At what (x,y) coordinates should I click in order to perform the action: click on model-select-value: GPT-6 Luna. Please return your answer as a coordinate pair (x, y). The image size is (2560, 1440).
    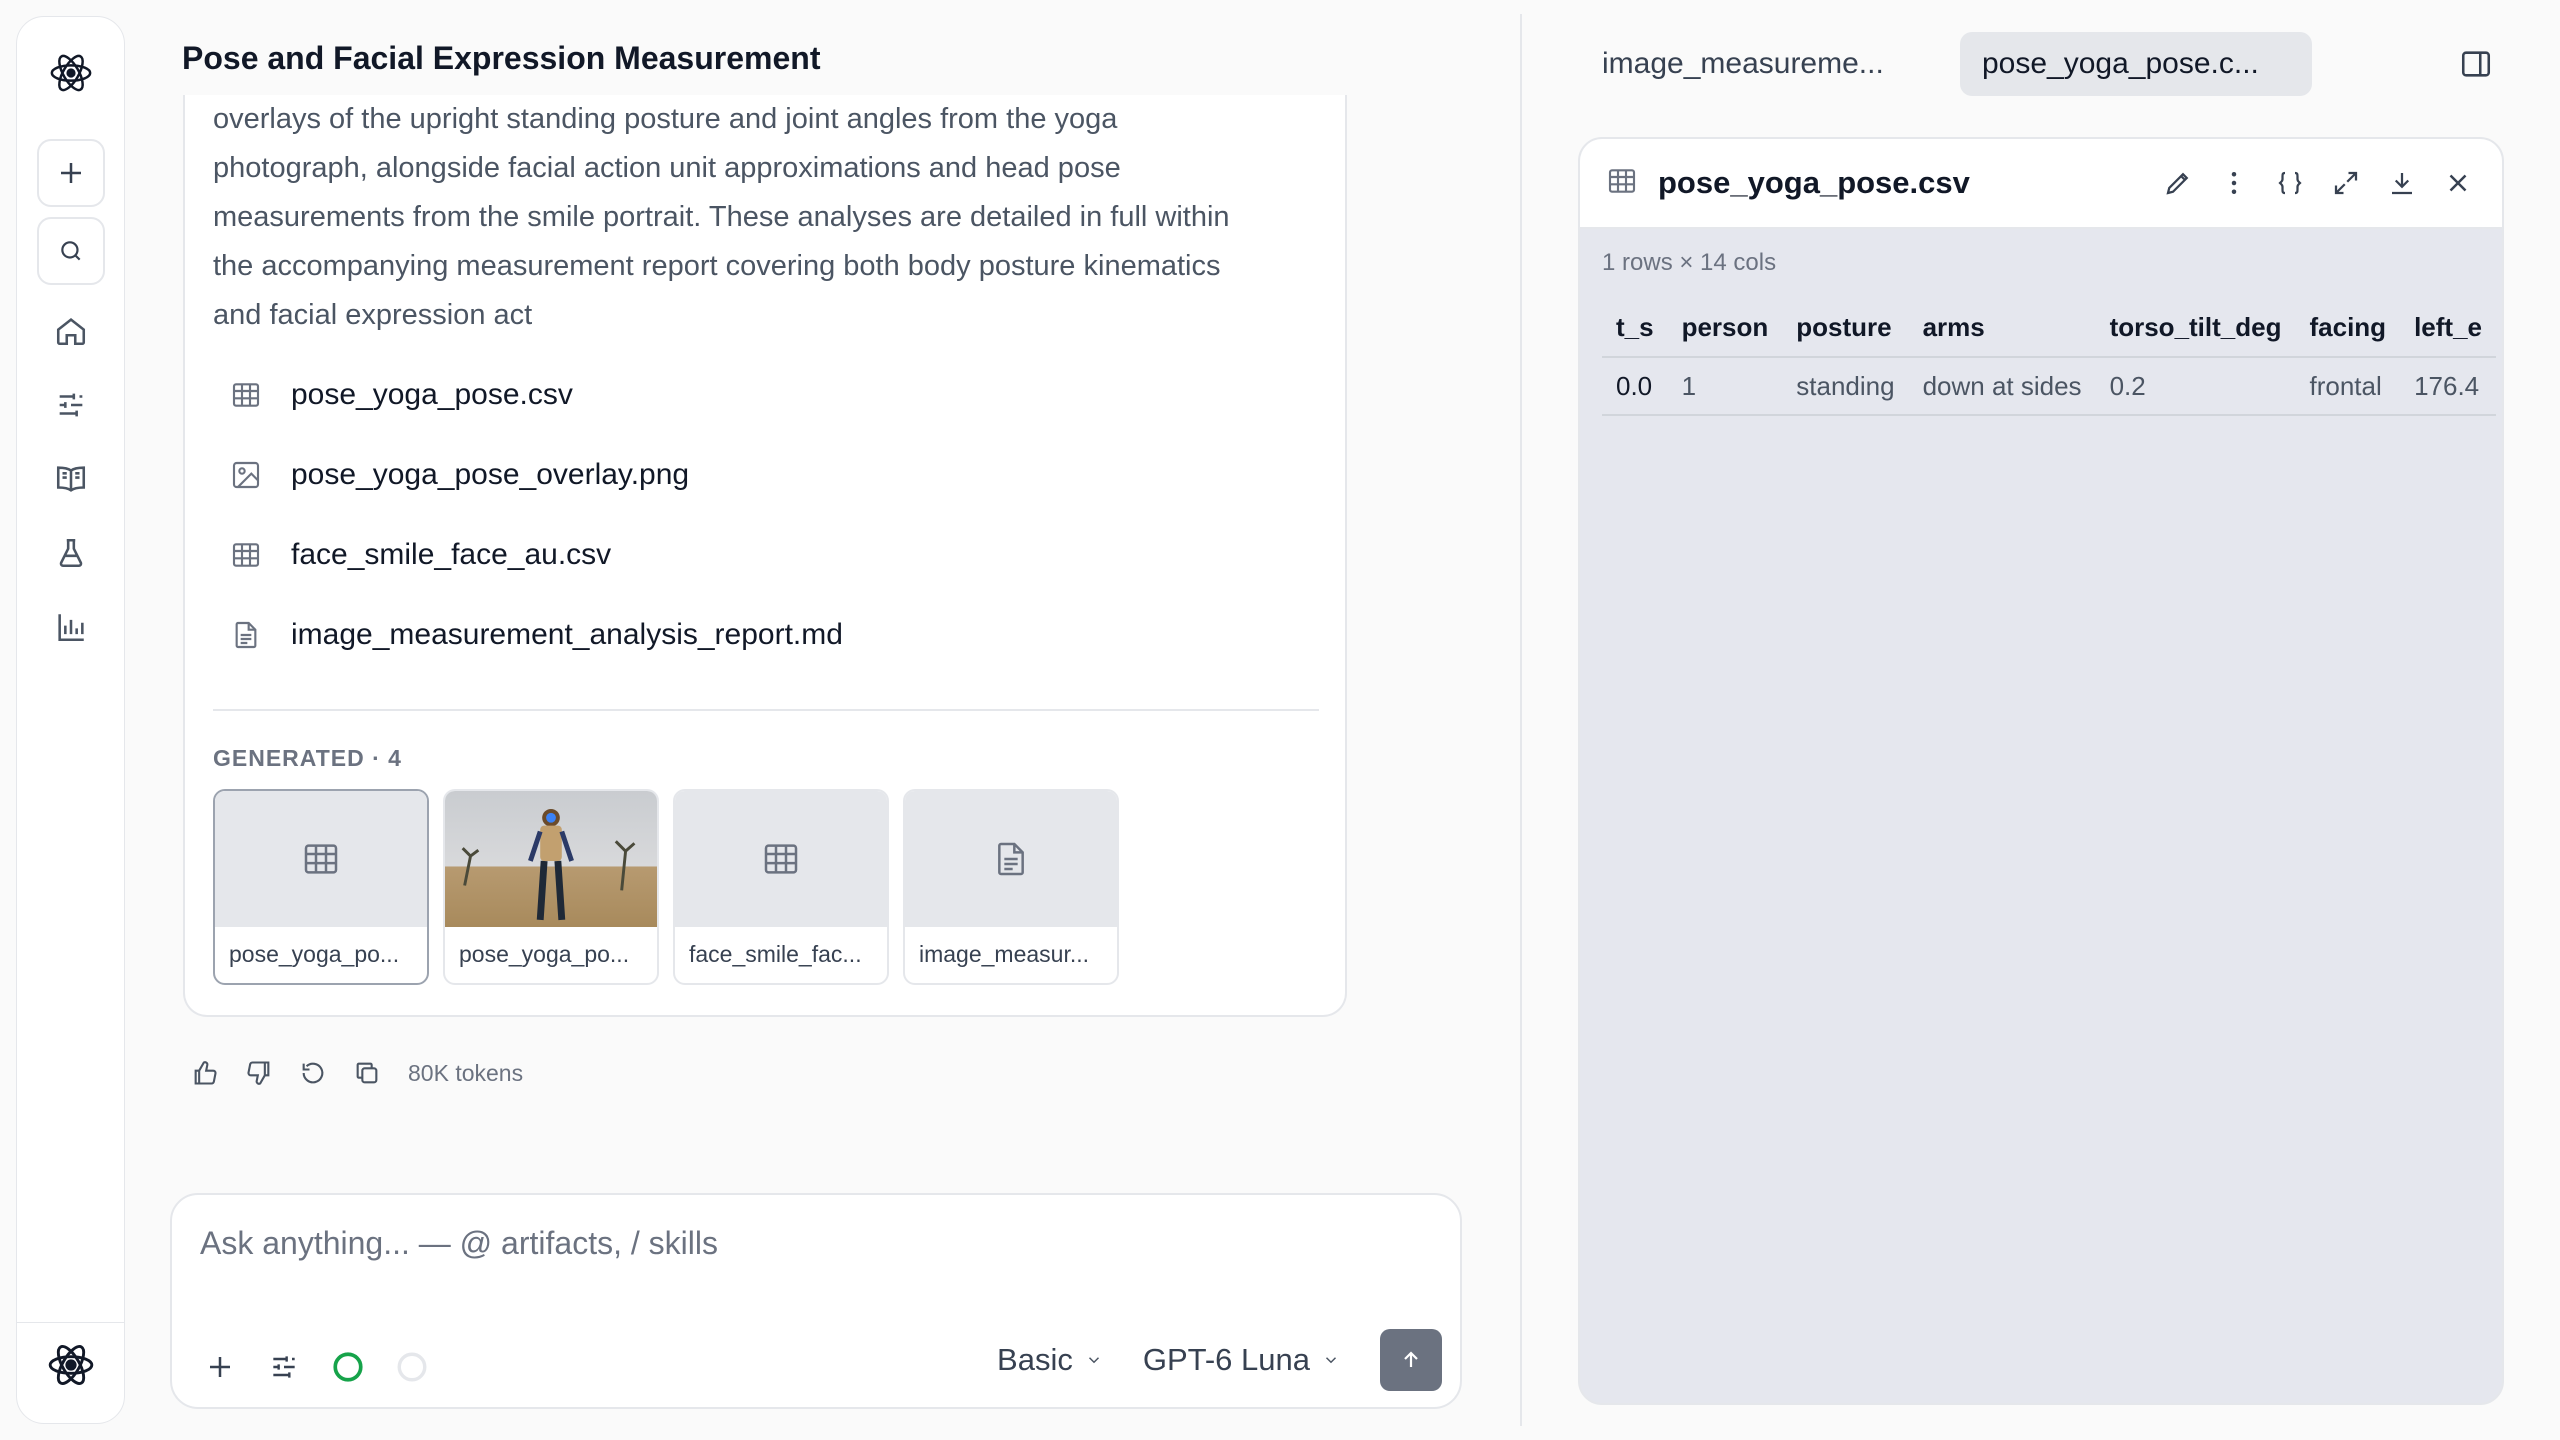
    Looking at the image, I should click on (1226, 1359).